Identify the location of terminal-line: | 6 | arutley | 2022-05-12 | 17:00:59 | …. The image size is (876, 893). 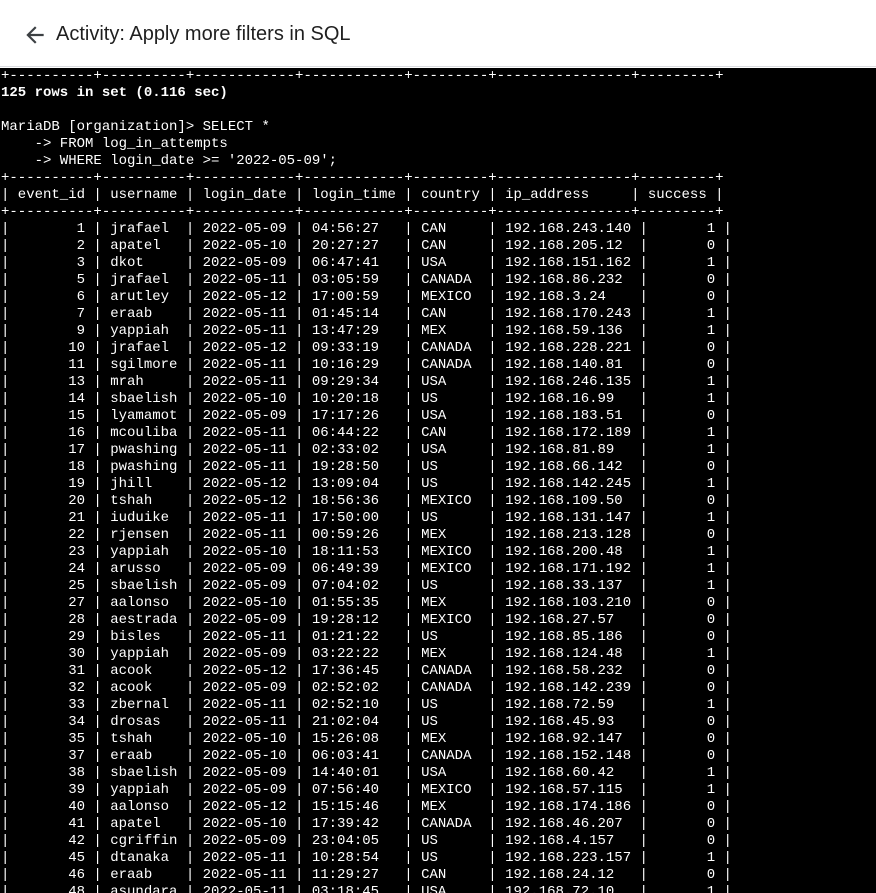
(366, 297).